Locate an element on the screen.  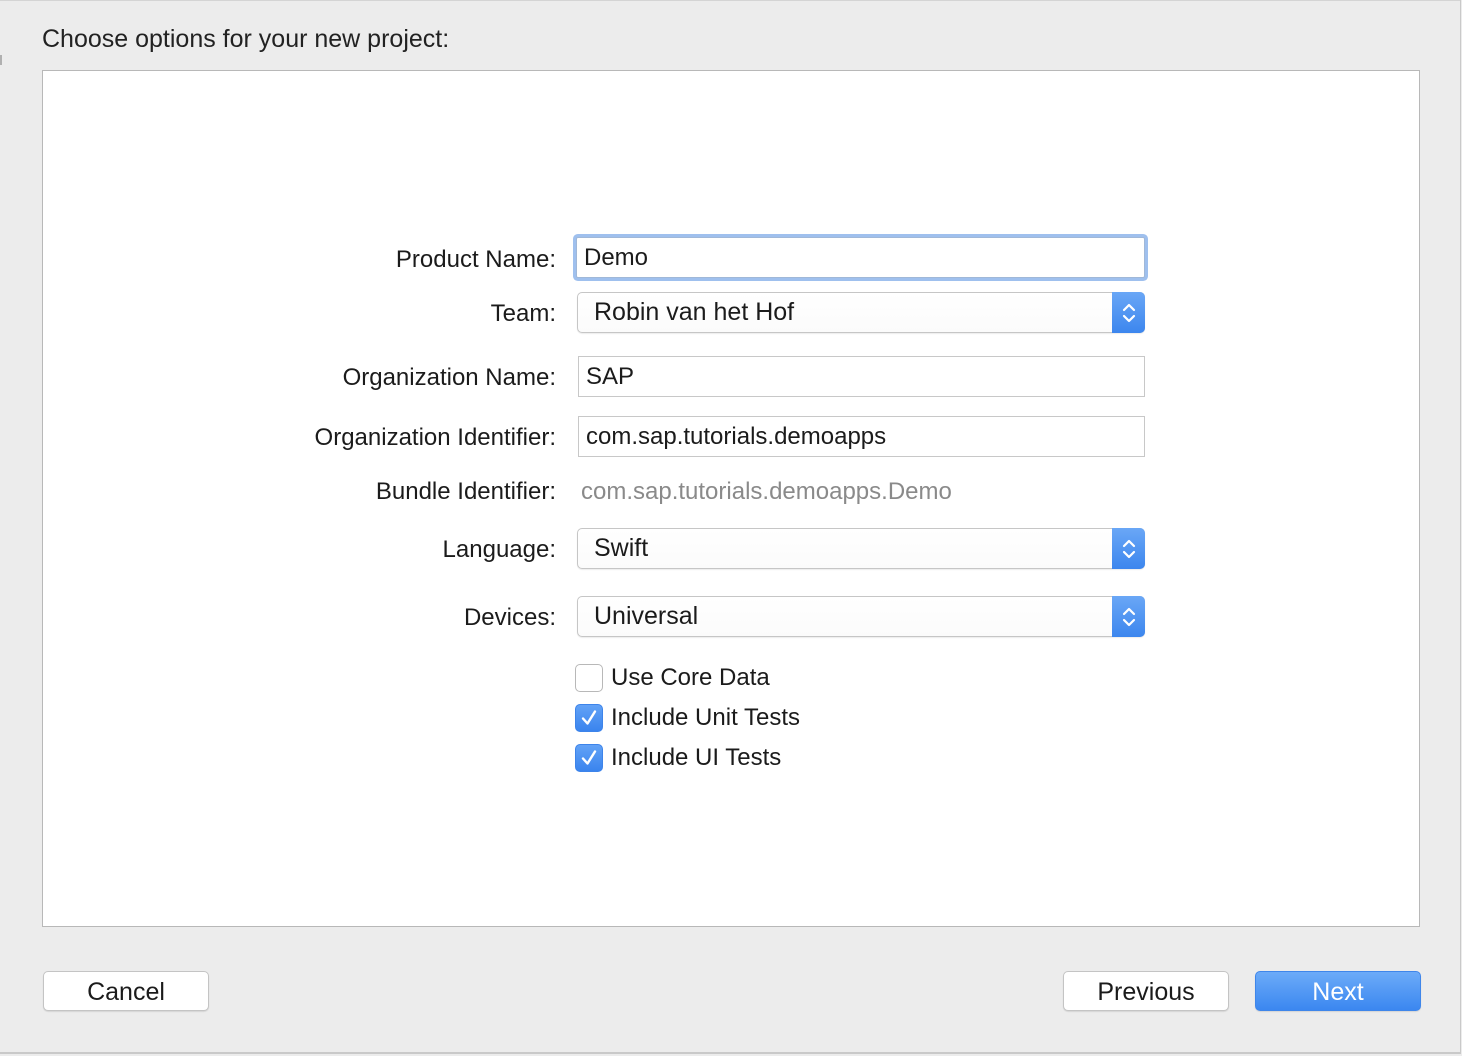
language-label: Language: is located at coordinates (499, 549).